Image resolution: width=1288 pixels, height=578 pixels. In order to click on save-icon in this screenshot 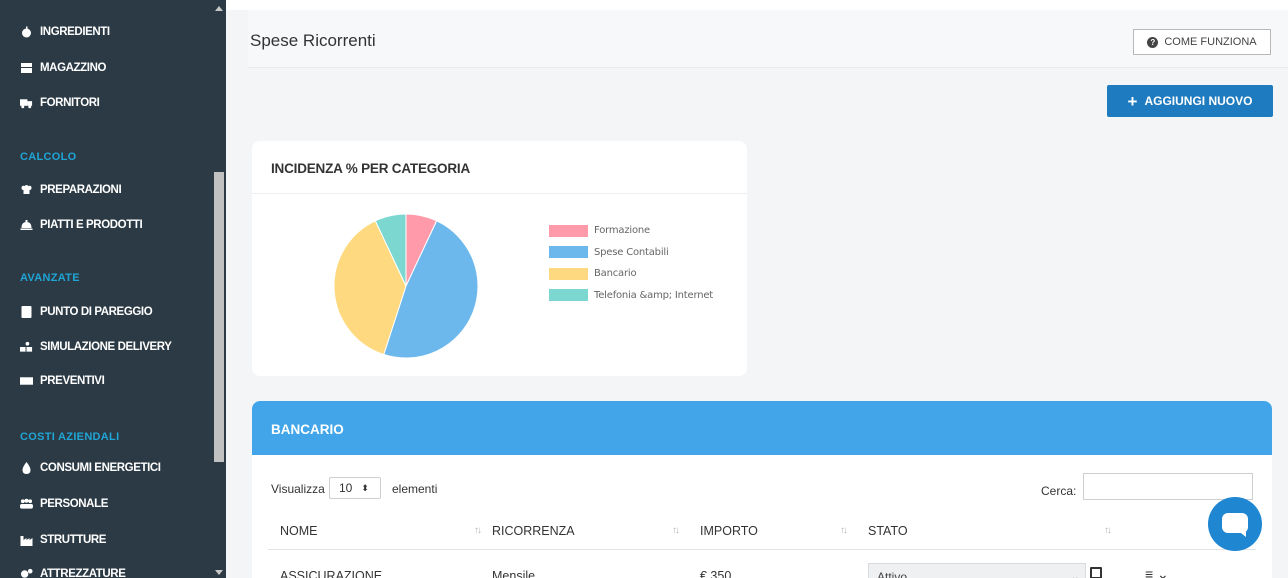, I will do `click(1096, 572)`.